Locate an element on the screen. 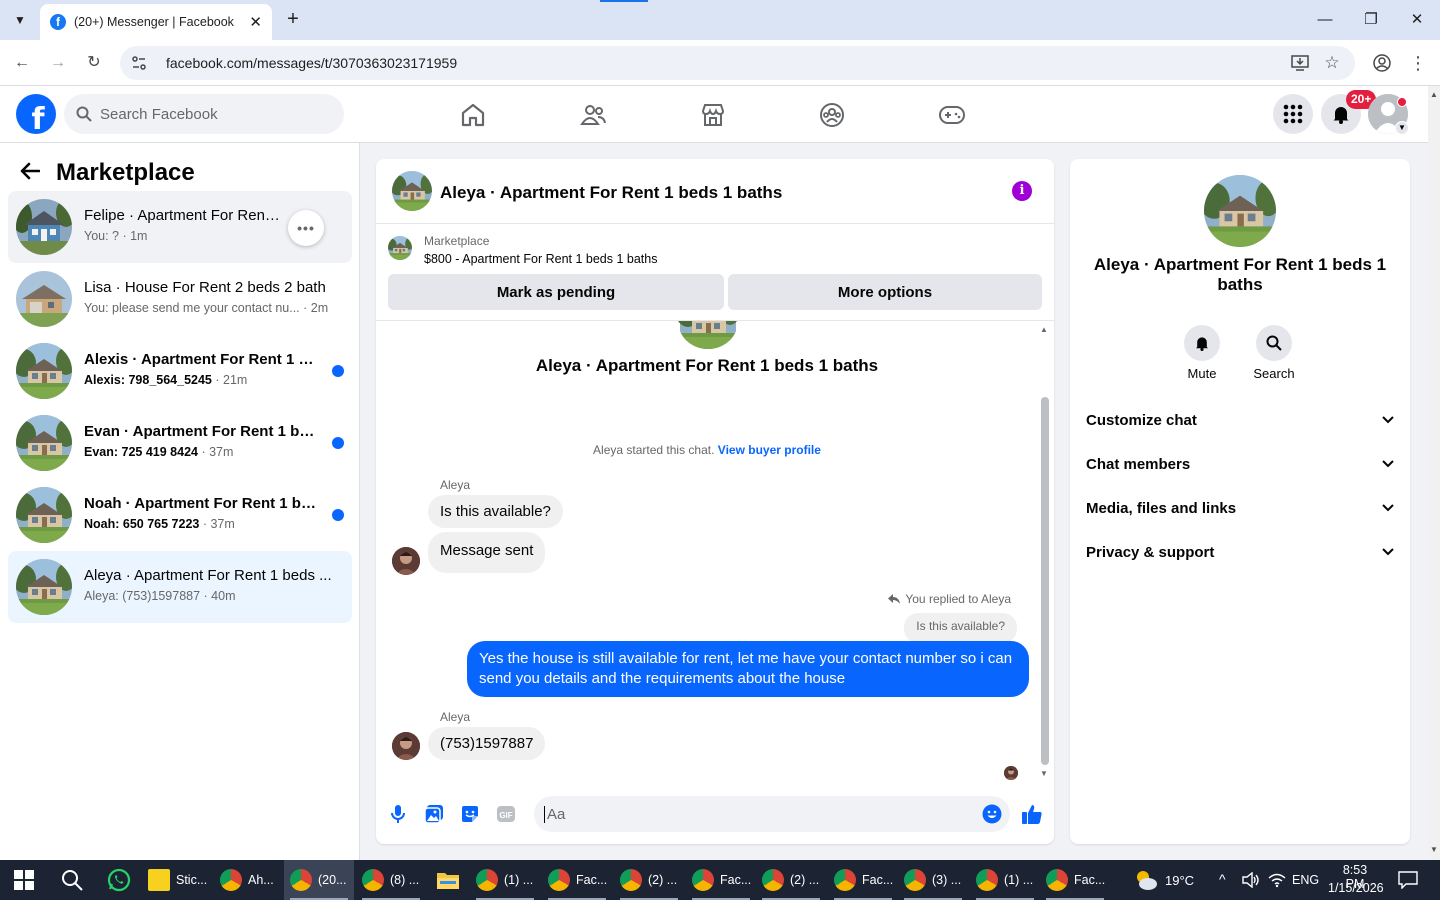 This screenshot has width=1440, height=900. browser-menu-icon: ⋮ is located at coordinates (1418, 63).